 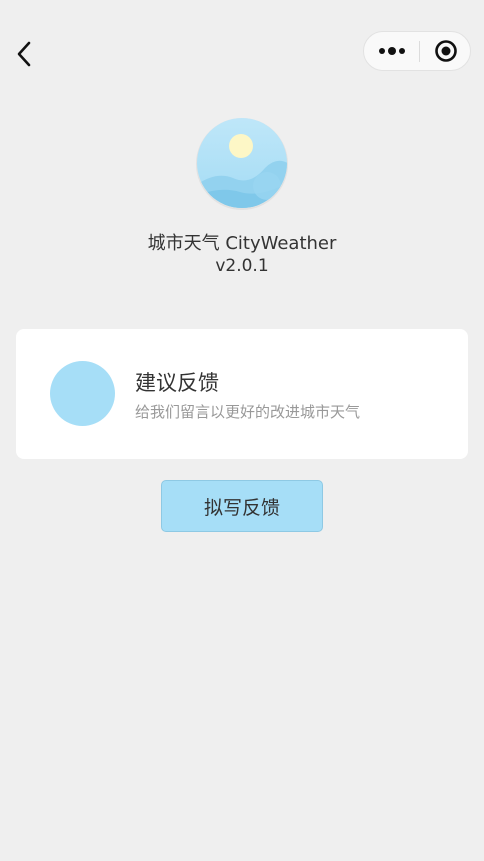 What do you see at coordinates (242, 243) in the screenshot?
I see `app-name: 城市天气 CityWeather` at bounding box center [242, 243].